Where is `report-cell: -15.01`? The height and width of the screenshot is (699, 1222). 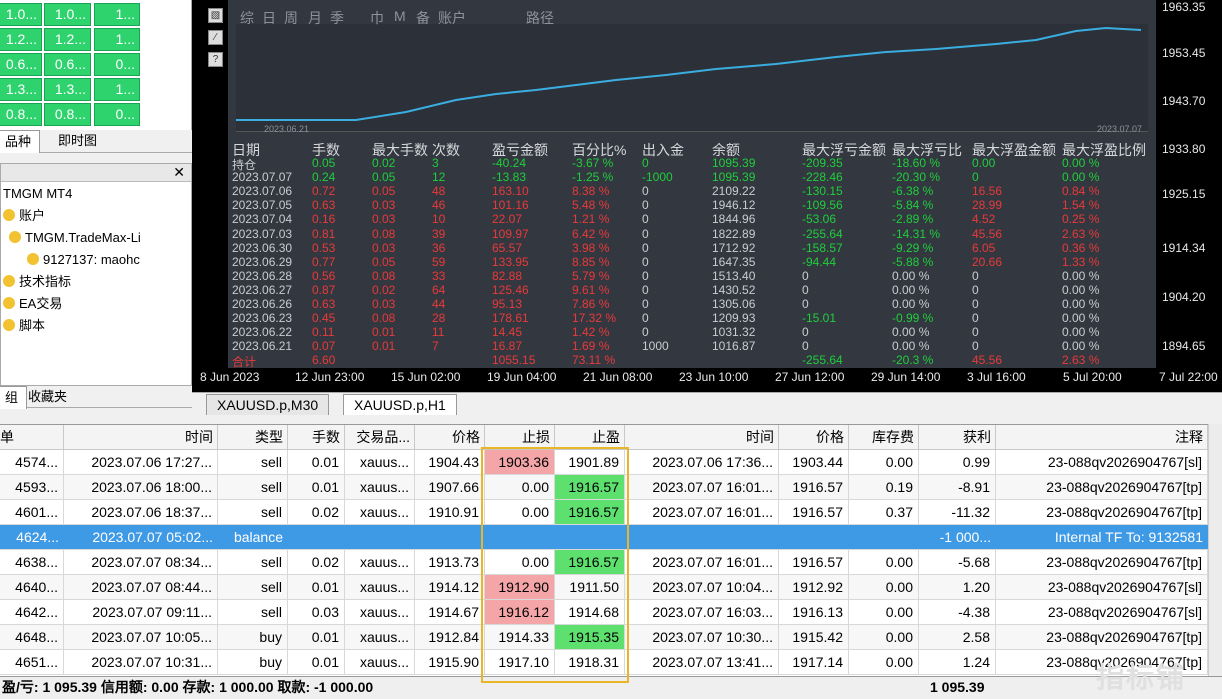
report-cell: -15.01 is located at coordinates (819, 318).